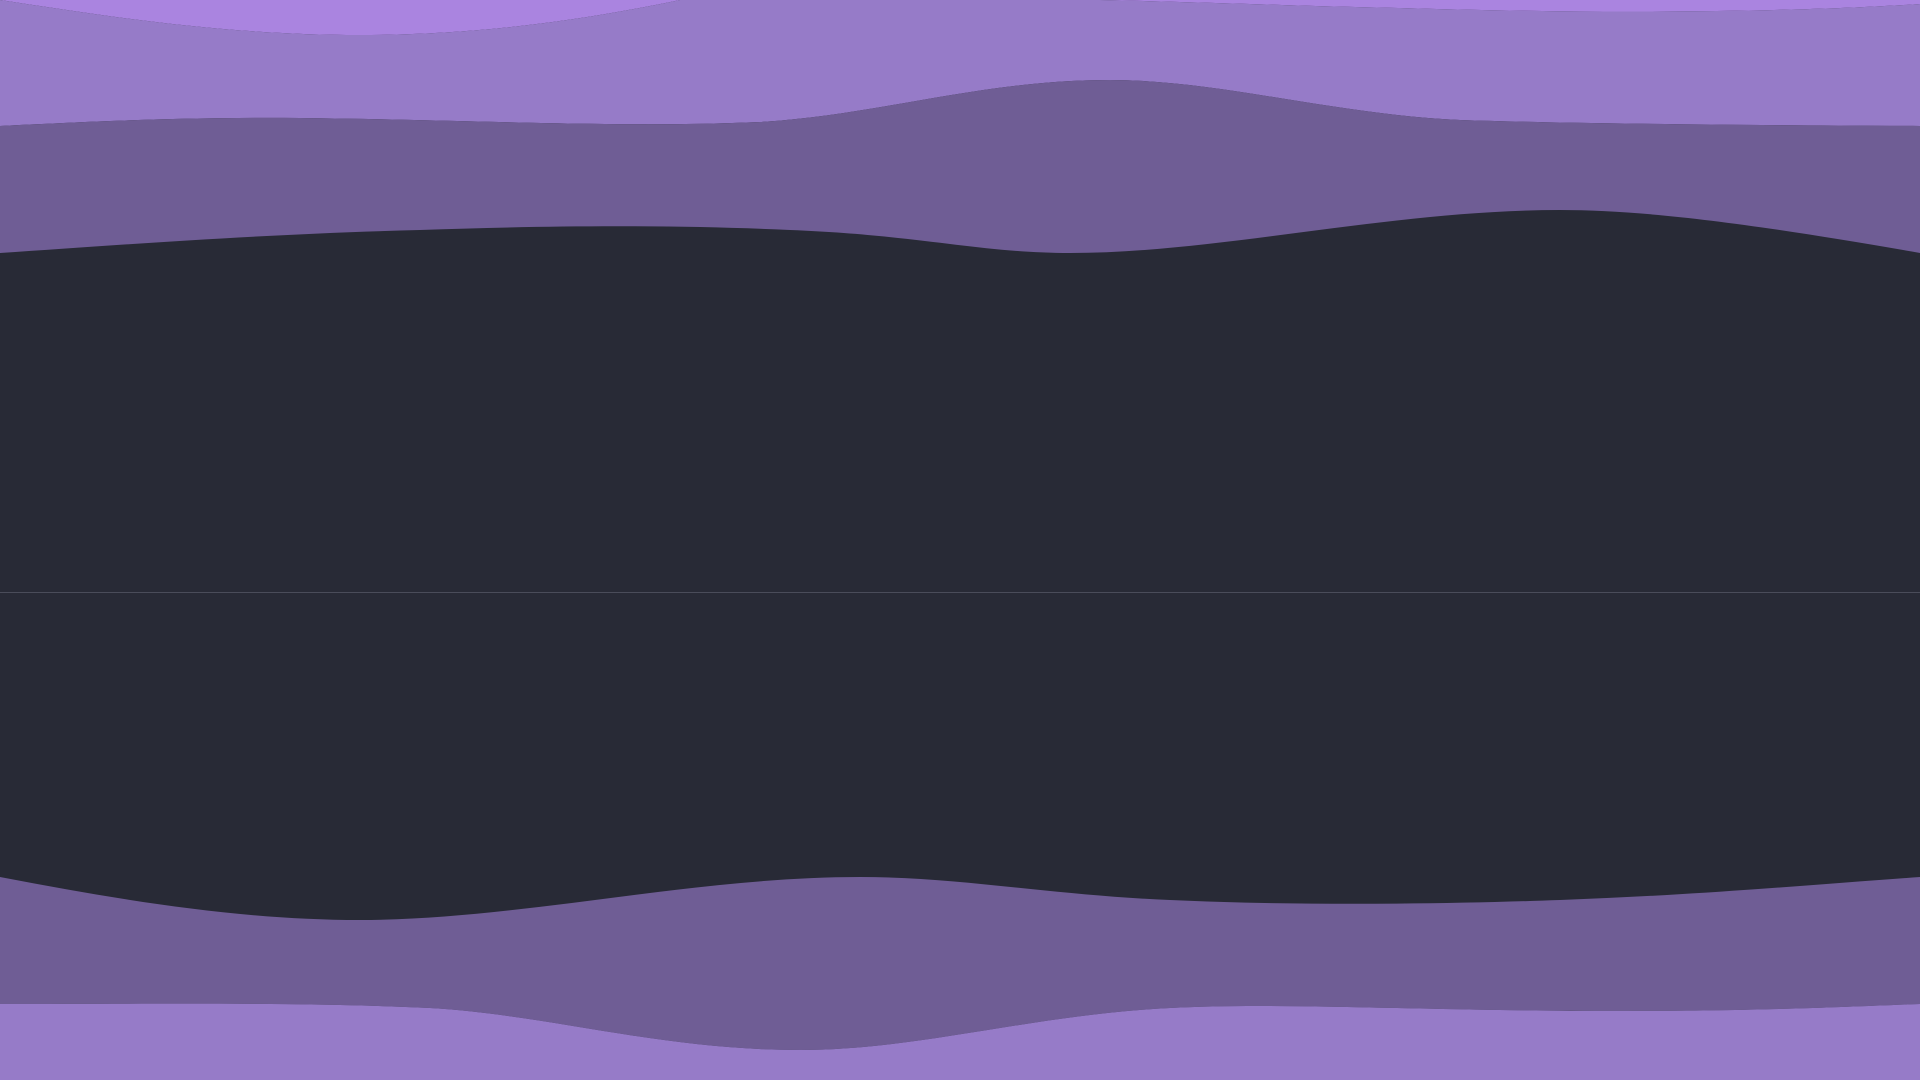 This screenshot has width=1920, height=1080. Describe the element at coordinates (960, 592) in the screenshot. I see `divider-line` at that location.